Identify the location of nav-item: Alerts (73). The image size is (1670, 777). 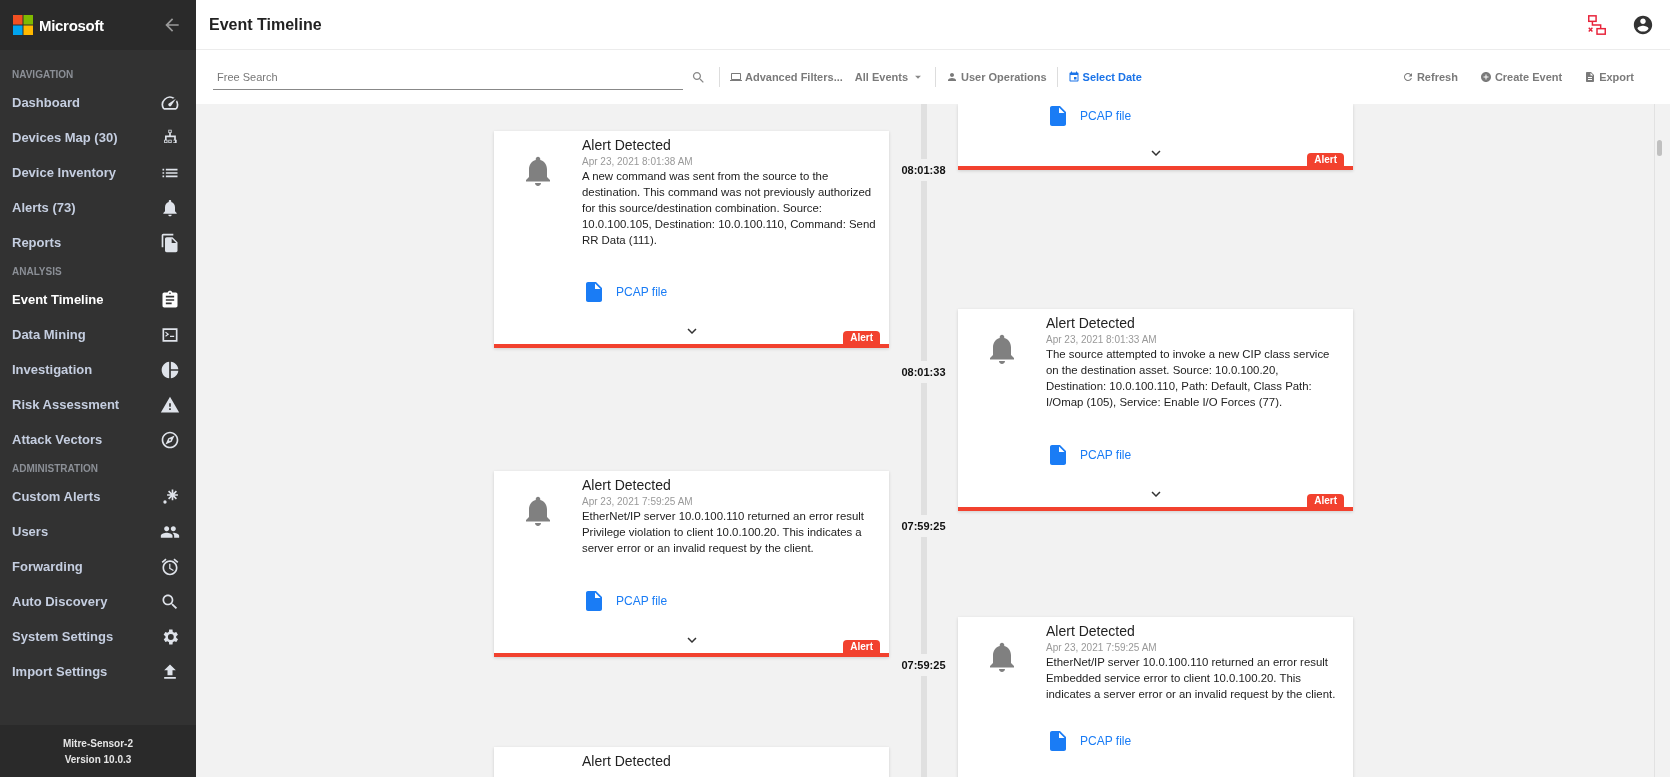
(98, 207).